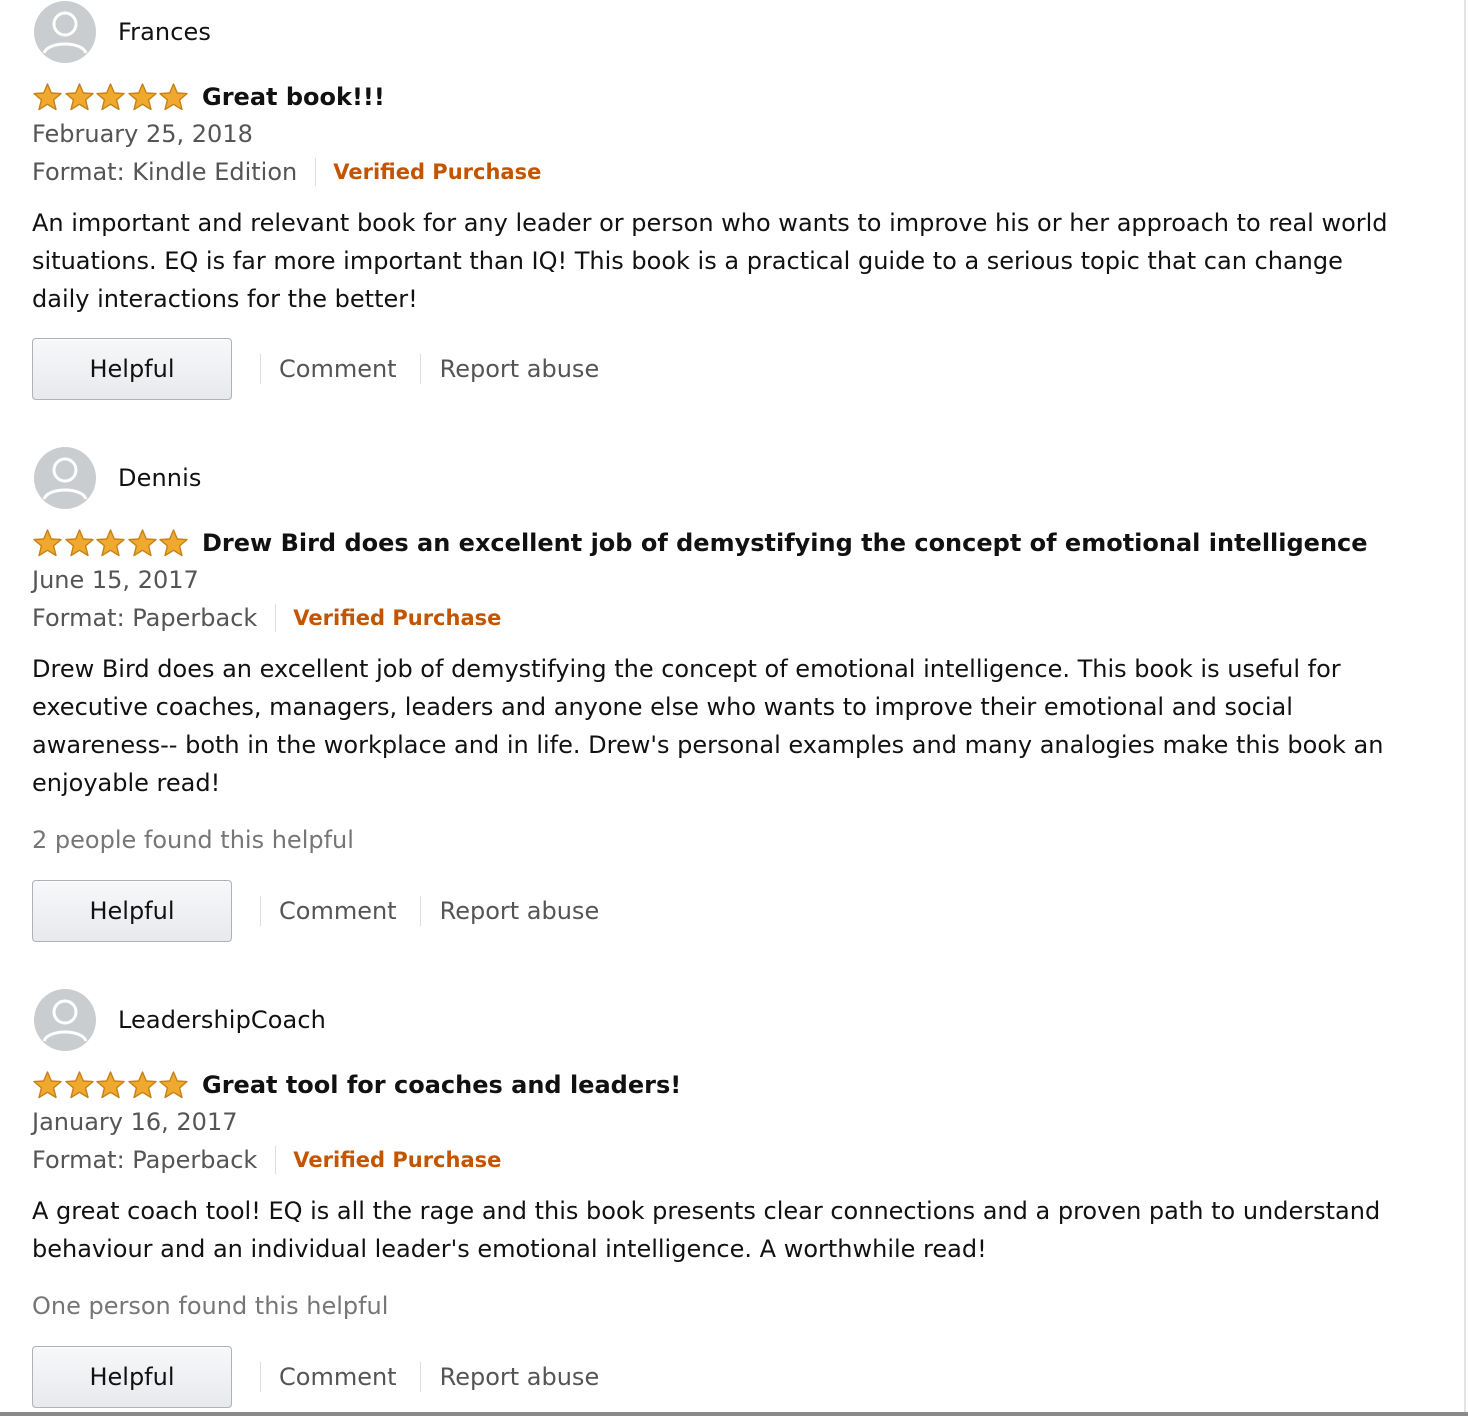  Describe the element at coordinates (164, 32) in the screenshot. I see `reviewer-name: Frances` at that location.